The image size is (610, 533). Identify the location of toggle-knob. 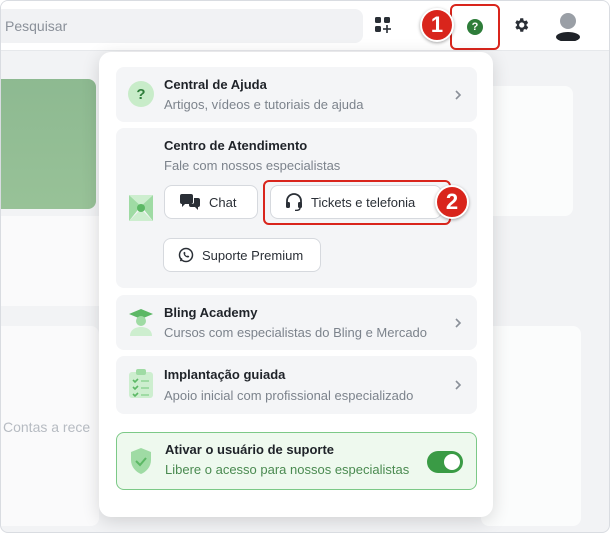
(452, 462).